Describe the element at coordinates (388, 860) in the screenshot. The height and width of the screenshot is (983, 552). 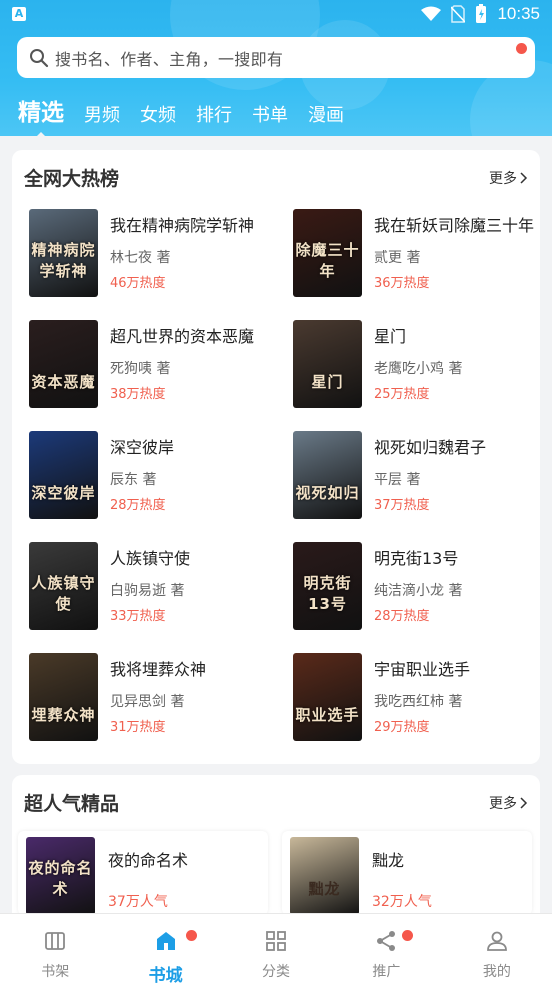
I see `book-title: 黜龙` at that location.